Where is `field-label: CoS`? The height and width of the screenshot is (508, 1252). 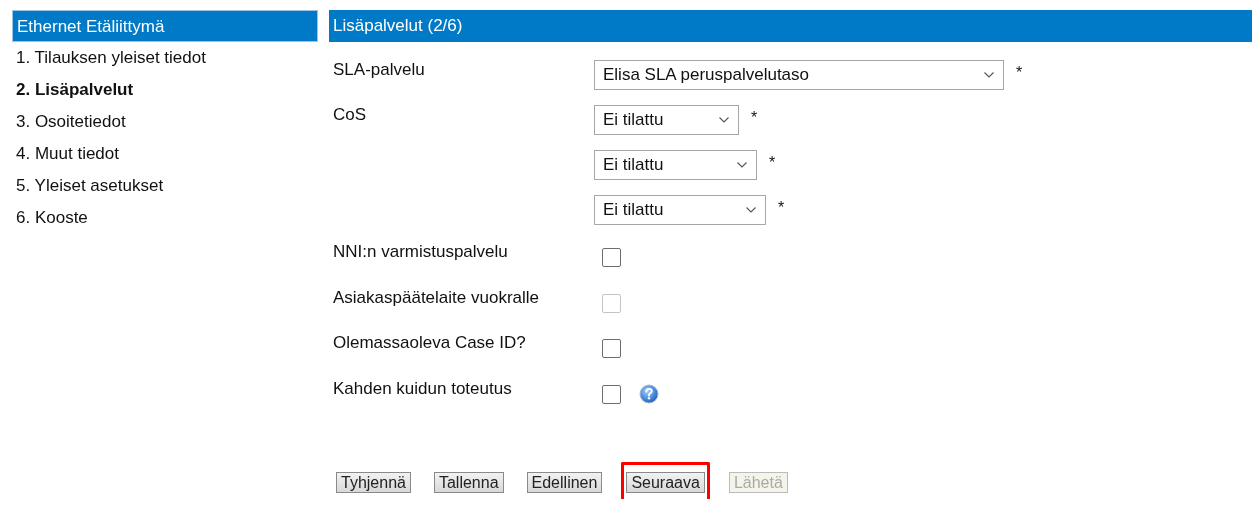
field-label: CoS is located at coordinates (350, 115).